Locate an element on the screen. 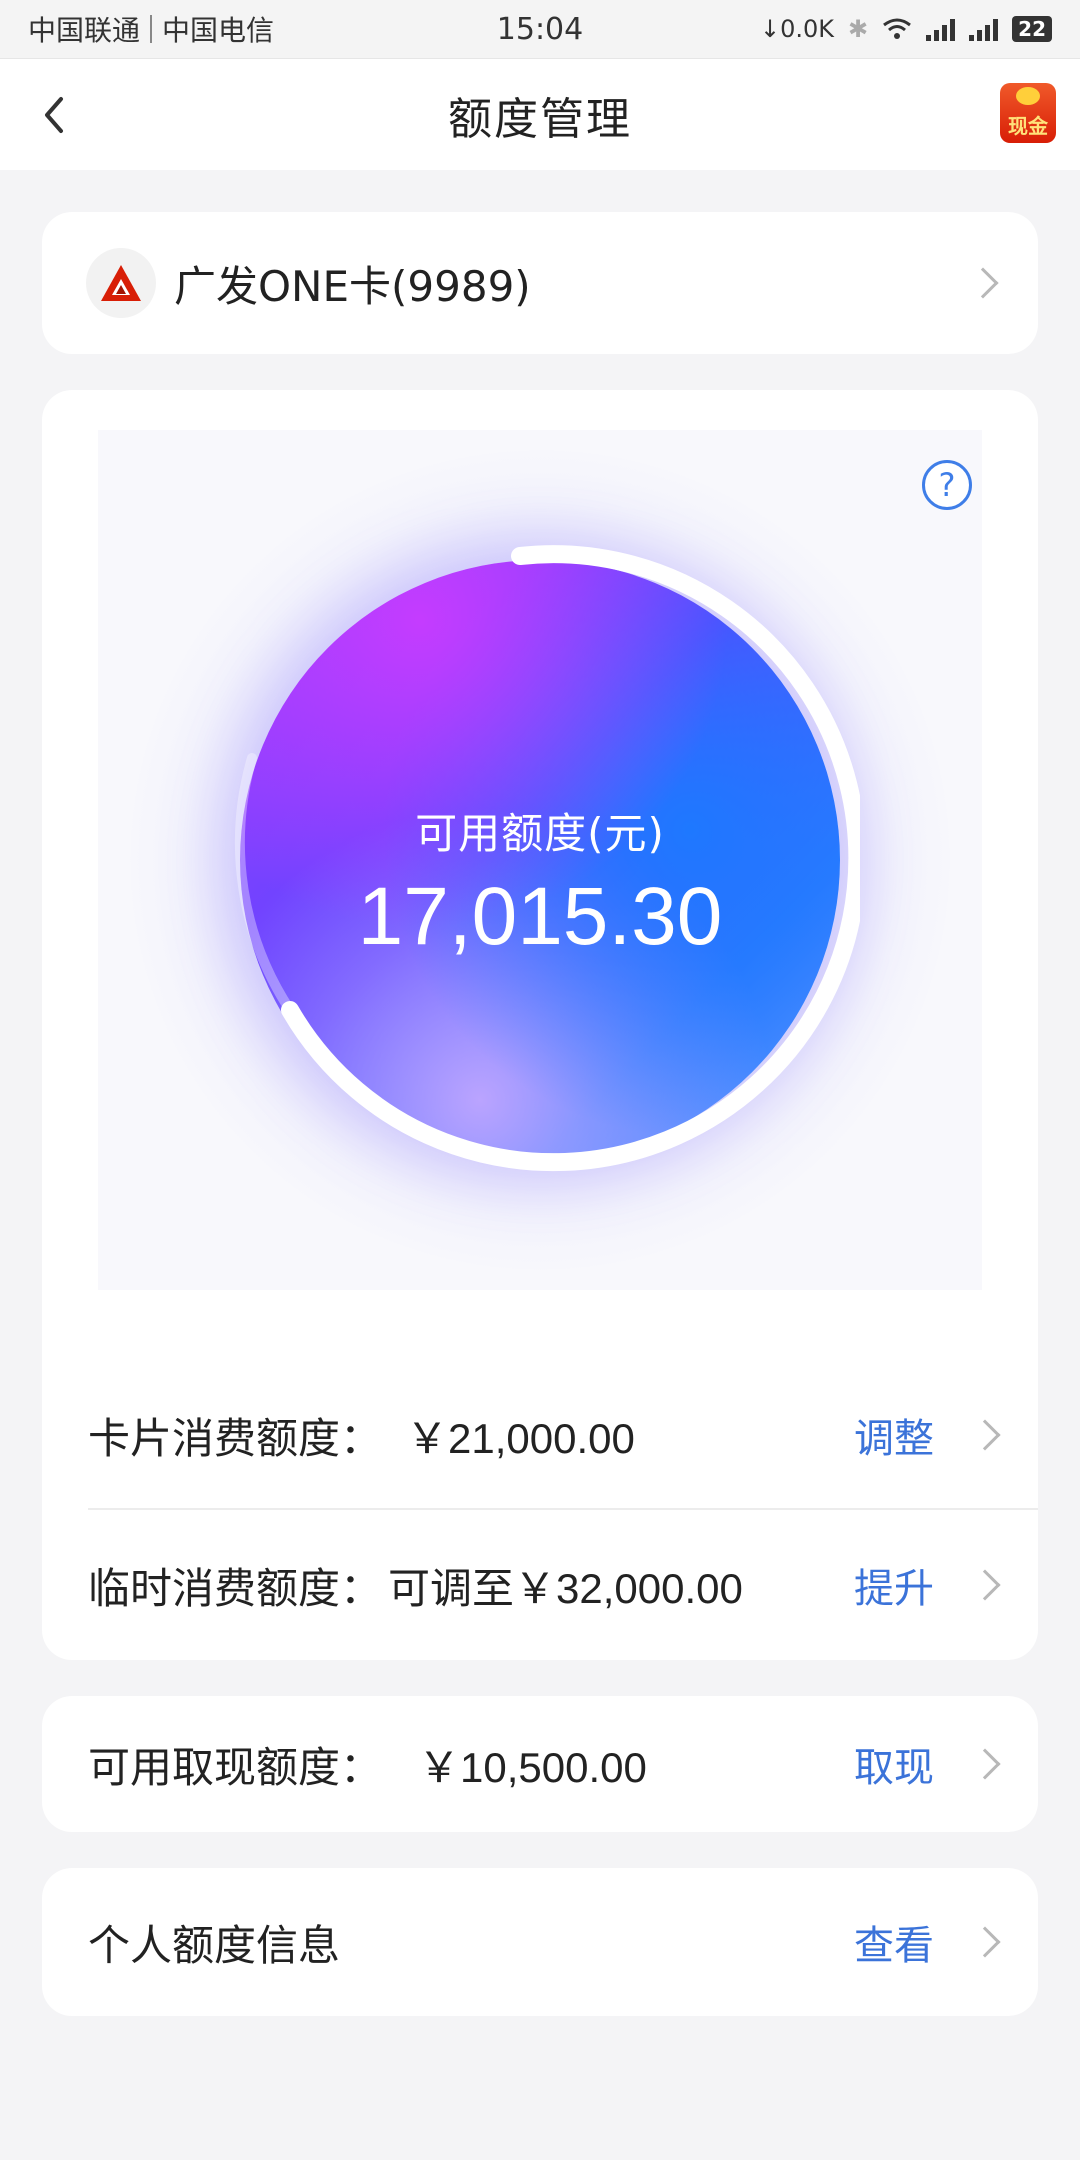  carrier-separator is located at coordinates (151, 29).